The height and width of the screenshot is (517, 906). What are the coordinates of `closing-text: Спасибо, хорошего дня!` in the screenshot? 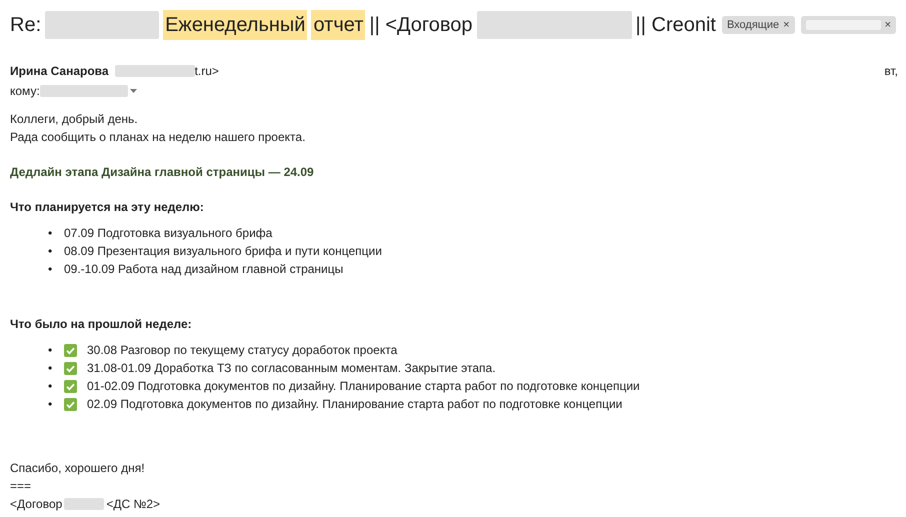 It's located at (78, 468).